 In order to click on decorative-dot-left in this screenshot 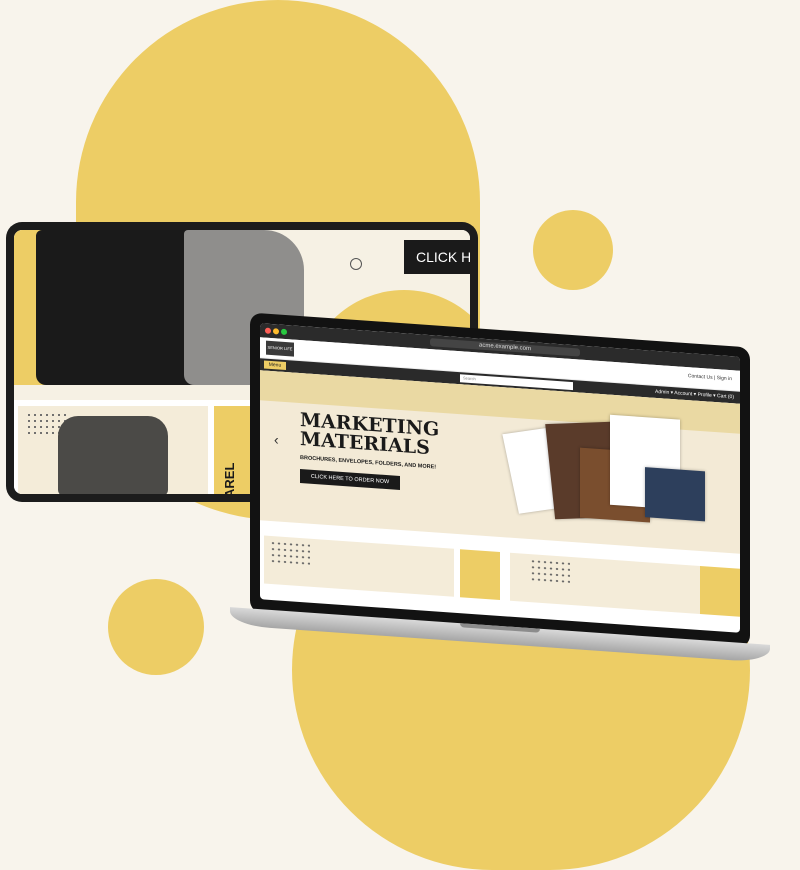, I will do `click(156, 627)`.